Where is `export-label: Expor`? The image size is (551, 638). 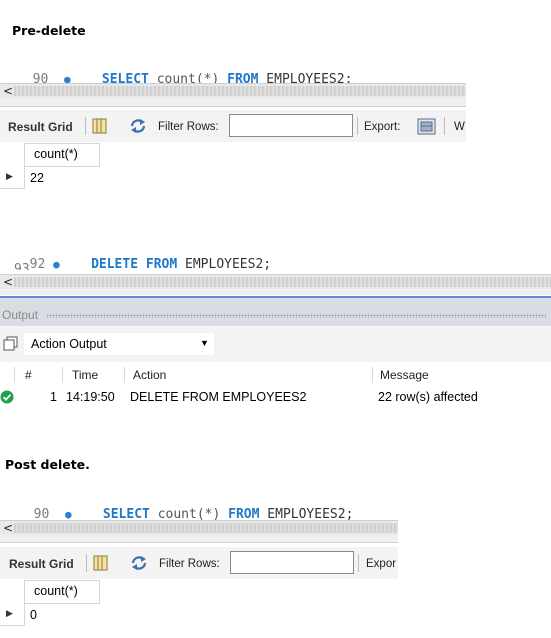 export-label: Expor is located at coordinates (381, 564).